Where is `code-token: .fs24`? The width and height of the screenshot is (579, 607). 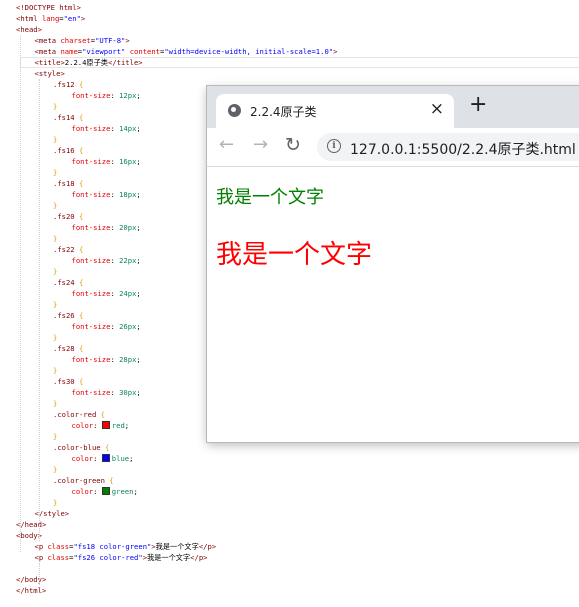
code-token: .fs24 is located at coordinates (66, 282).